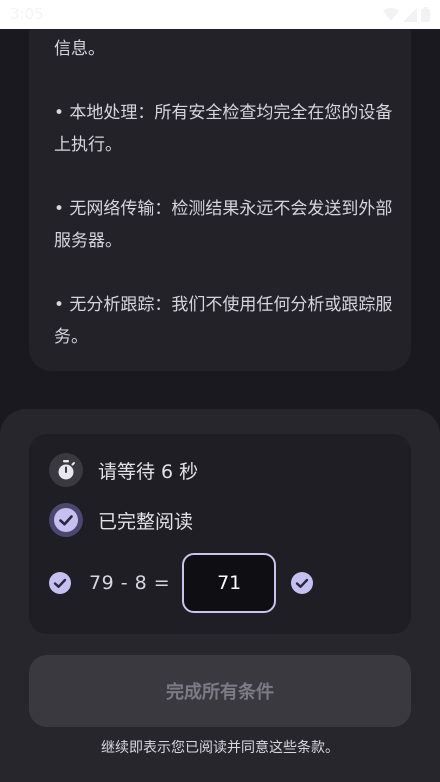 Image resolution: width=440 pixels, height=782 pixels. Describe the element at coordinates (391, 14) in the screenshot. I see `wifi-icon` at that location.